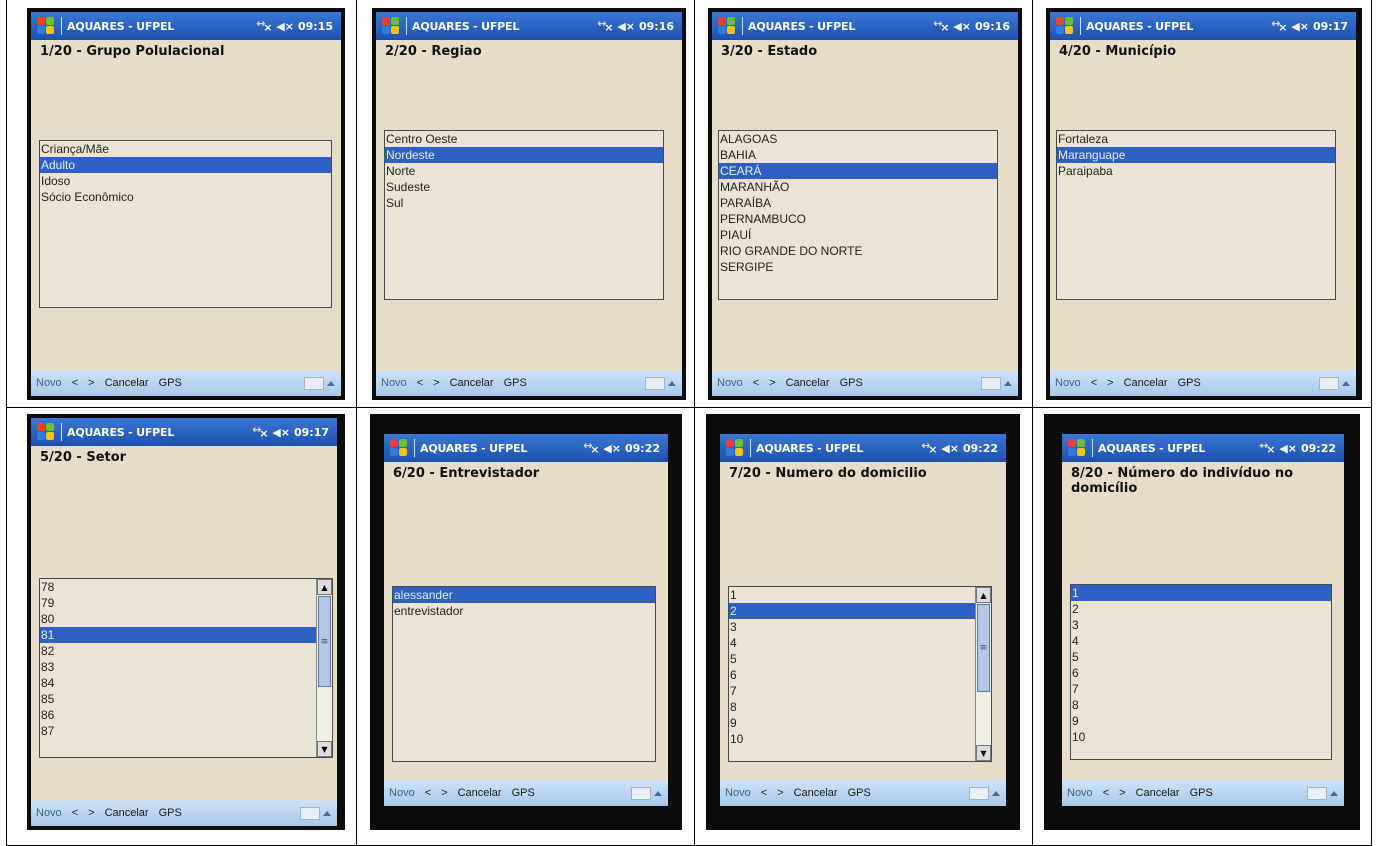 This screenshot has width=1377, height=846. Describe the element at coordinates (858, 171) in the screenshot. I see `list-item-selected: CEARÁ` at that location.